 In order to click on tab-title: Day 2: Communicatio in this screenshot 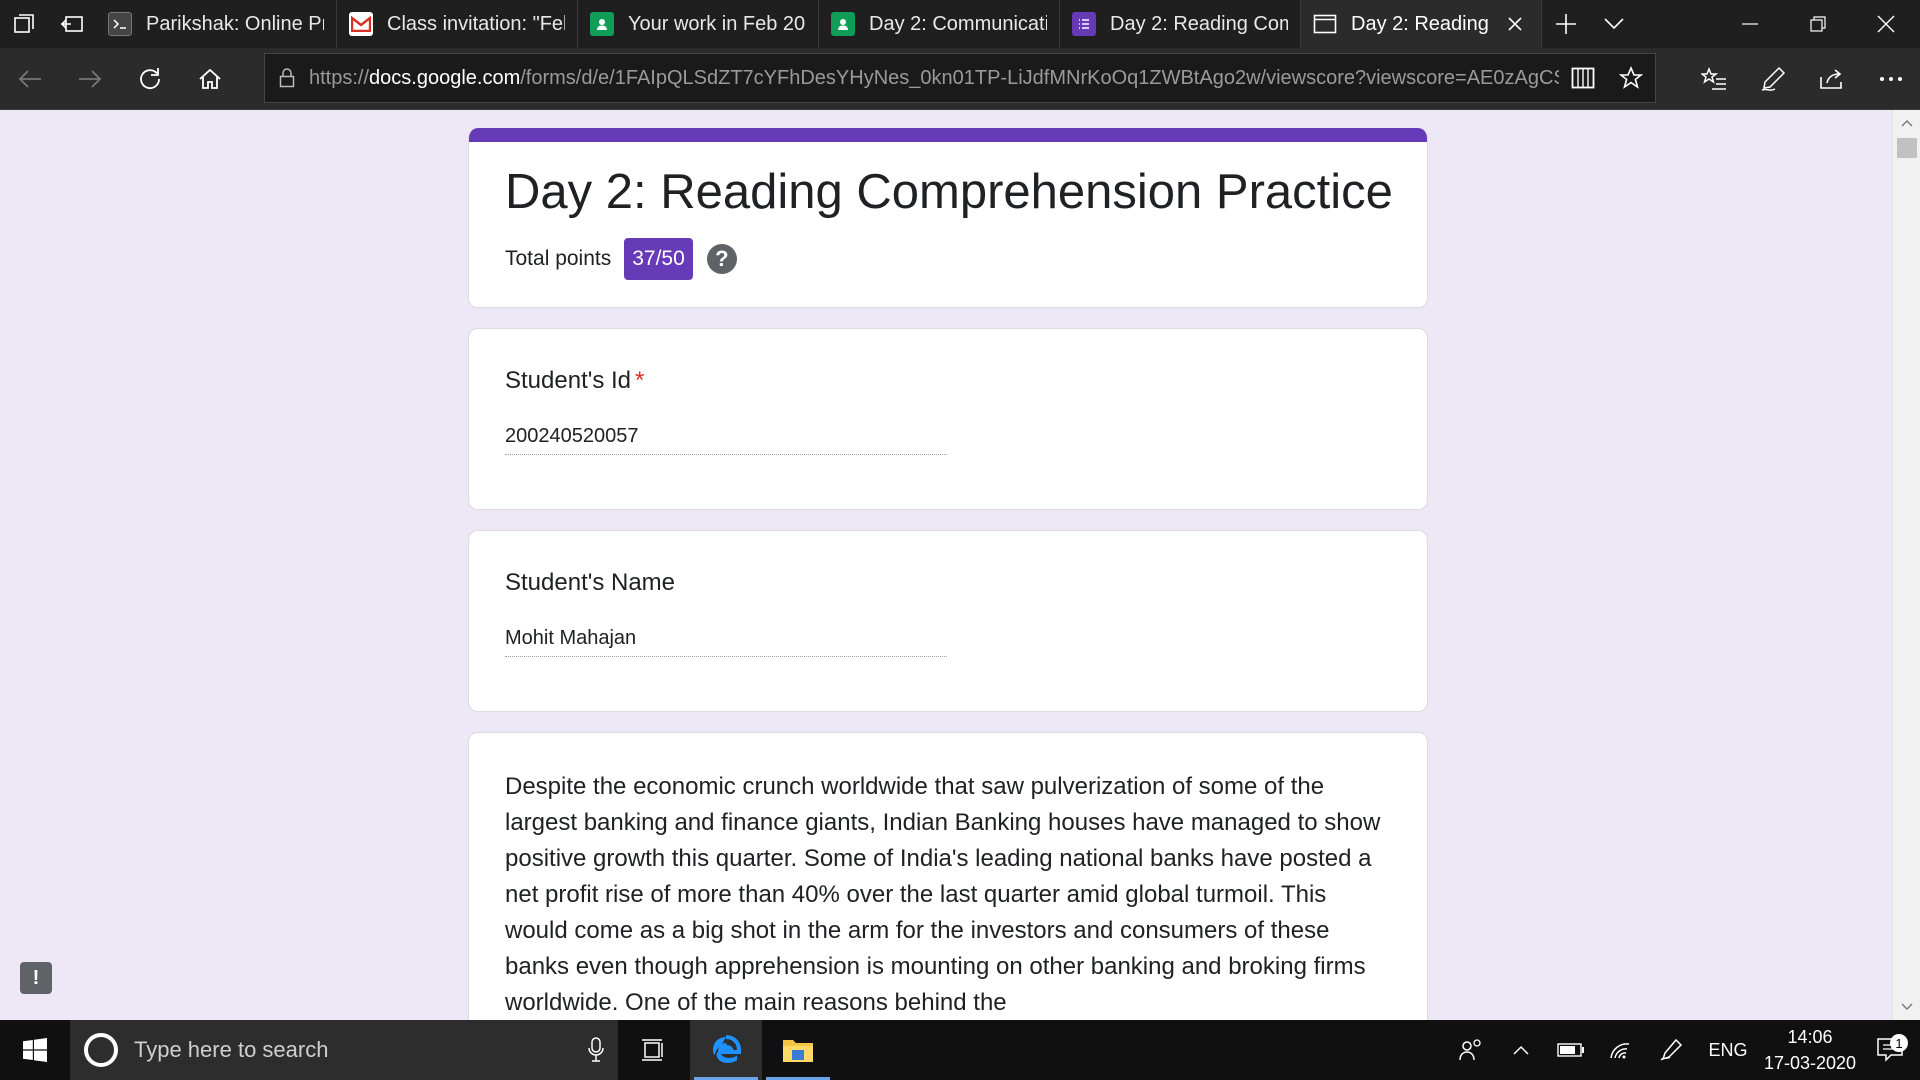, I will do `click(958, 23)`.